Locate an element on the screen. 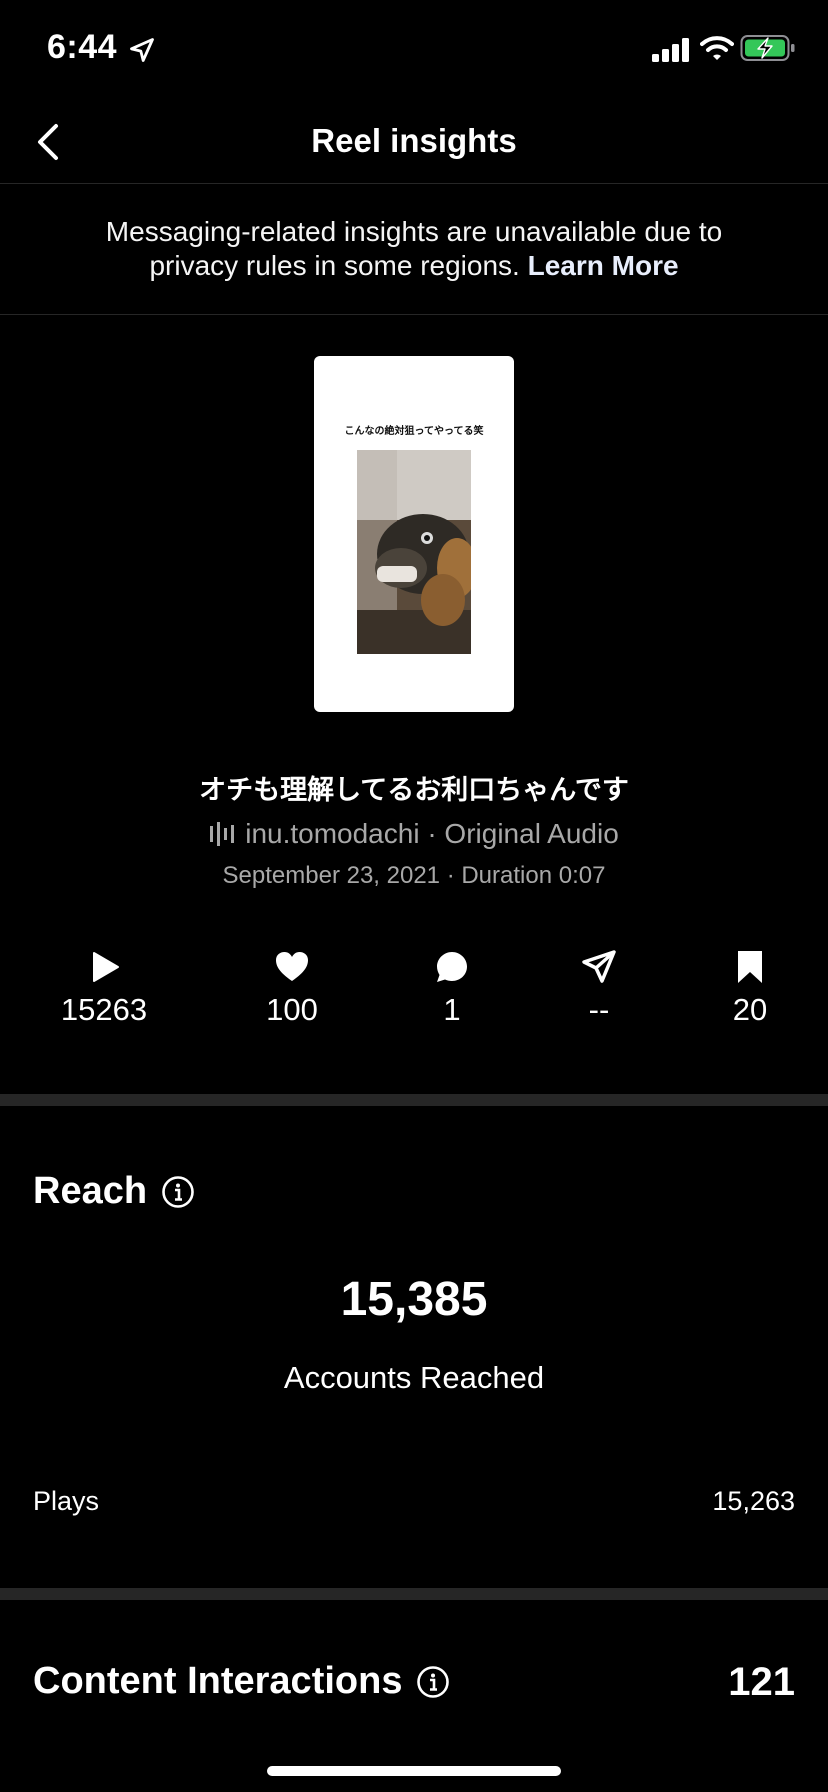 This screenshot has width=828, height=1792. home-indicator is located at coordinates (414, 1771).